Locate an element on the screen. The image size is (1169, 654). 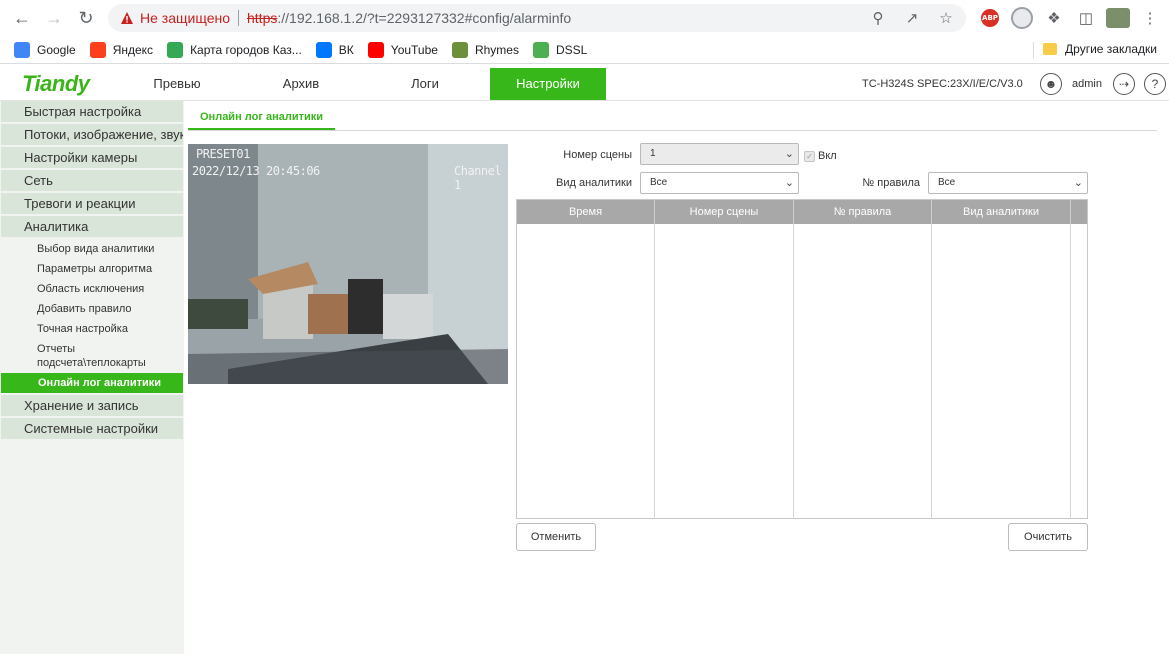
not-secure-label: Не защищено is located at coordinates (185, 18).